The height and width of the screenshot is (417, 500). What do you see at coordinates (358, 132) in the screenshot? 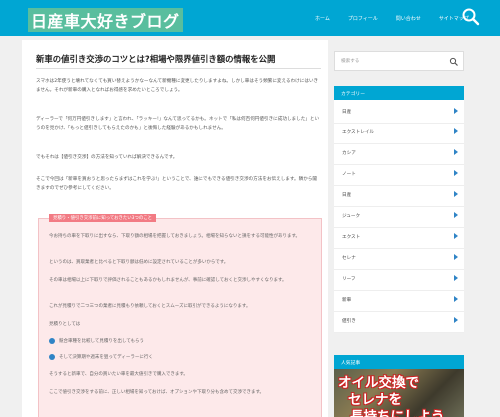
I see `category-label: エクストレイル` at bounding box center [358, 132].